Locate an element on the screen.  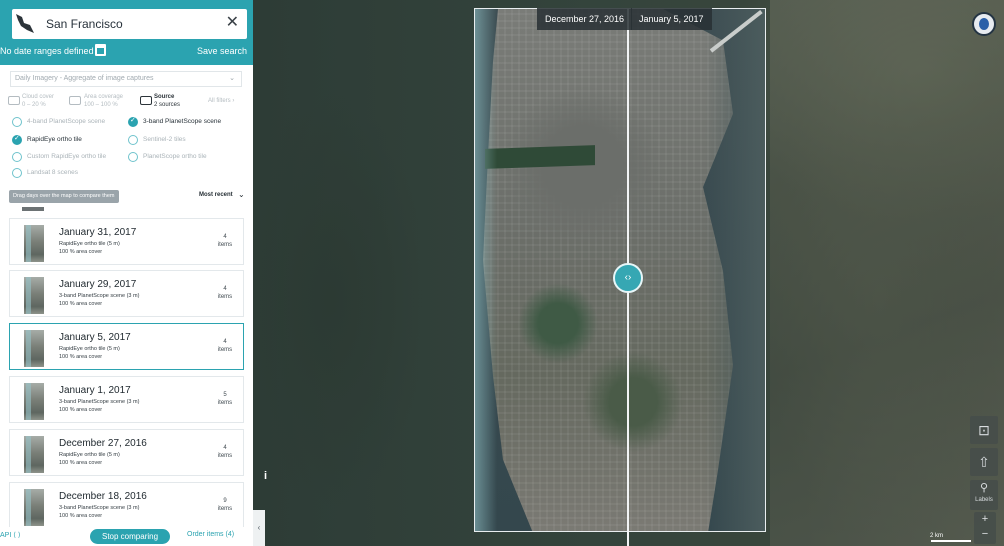
ocean-shore is located at coordinates (486, 270).